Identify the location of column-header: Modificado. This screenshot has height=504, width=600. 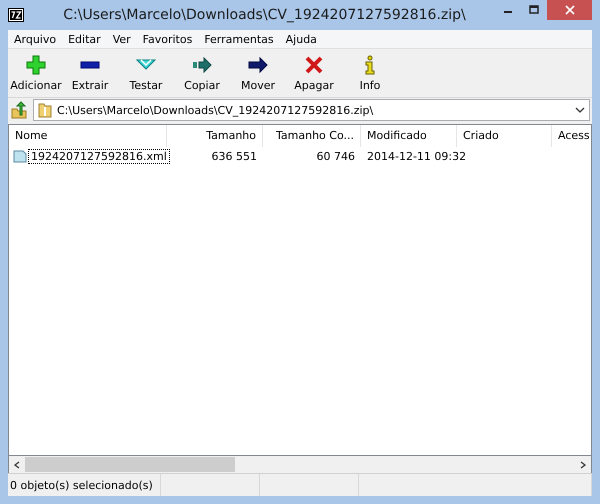
(409, 136).